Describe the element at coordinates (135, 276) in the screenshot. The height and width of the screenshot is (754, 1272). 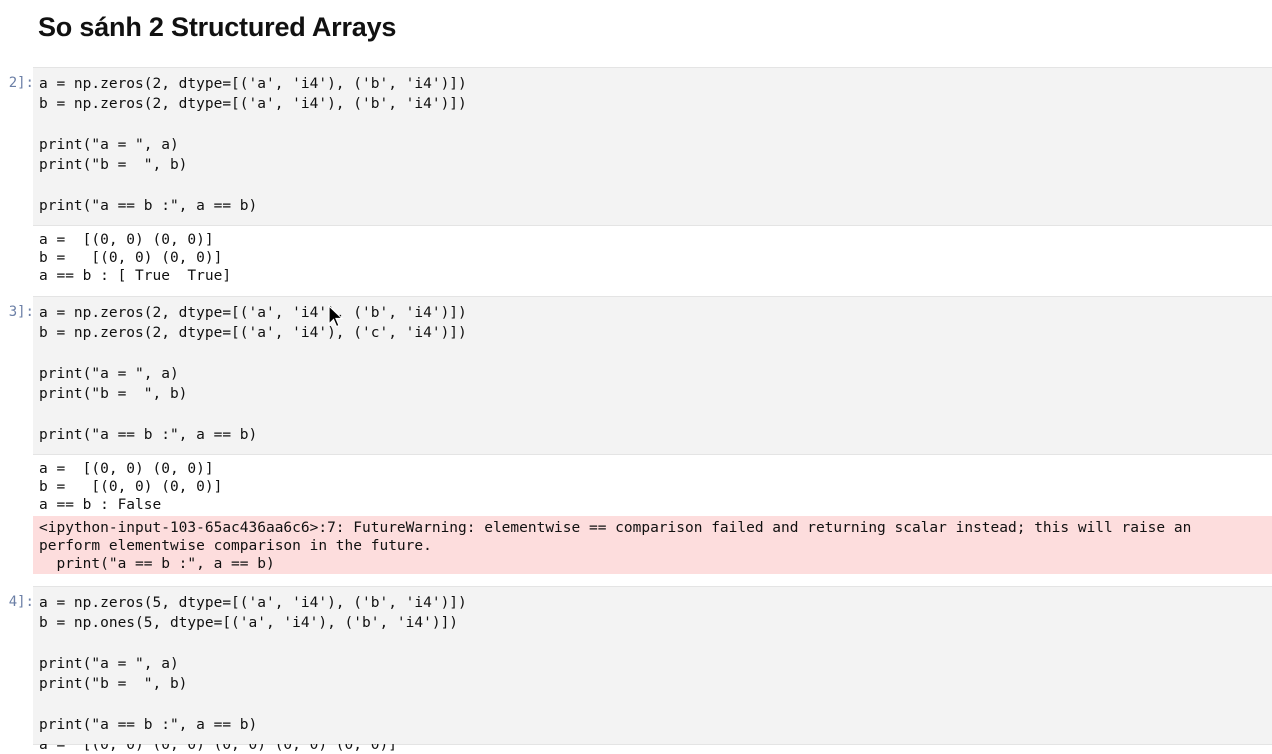
I see `output-line: a == b : [ True True]` at that location.